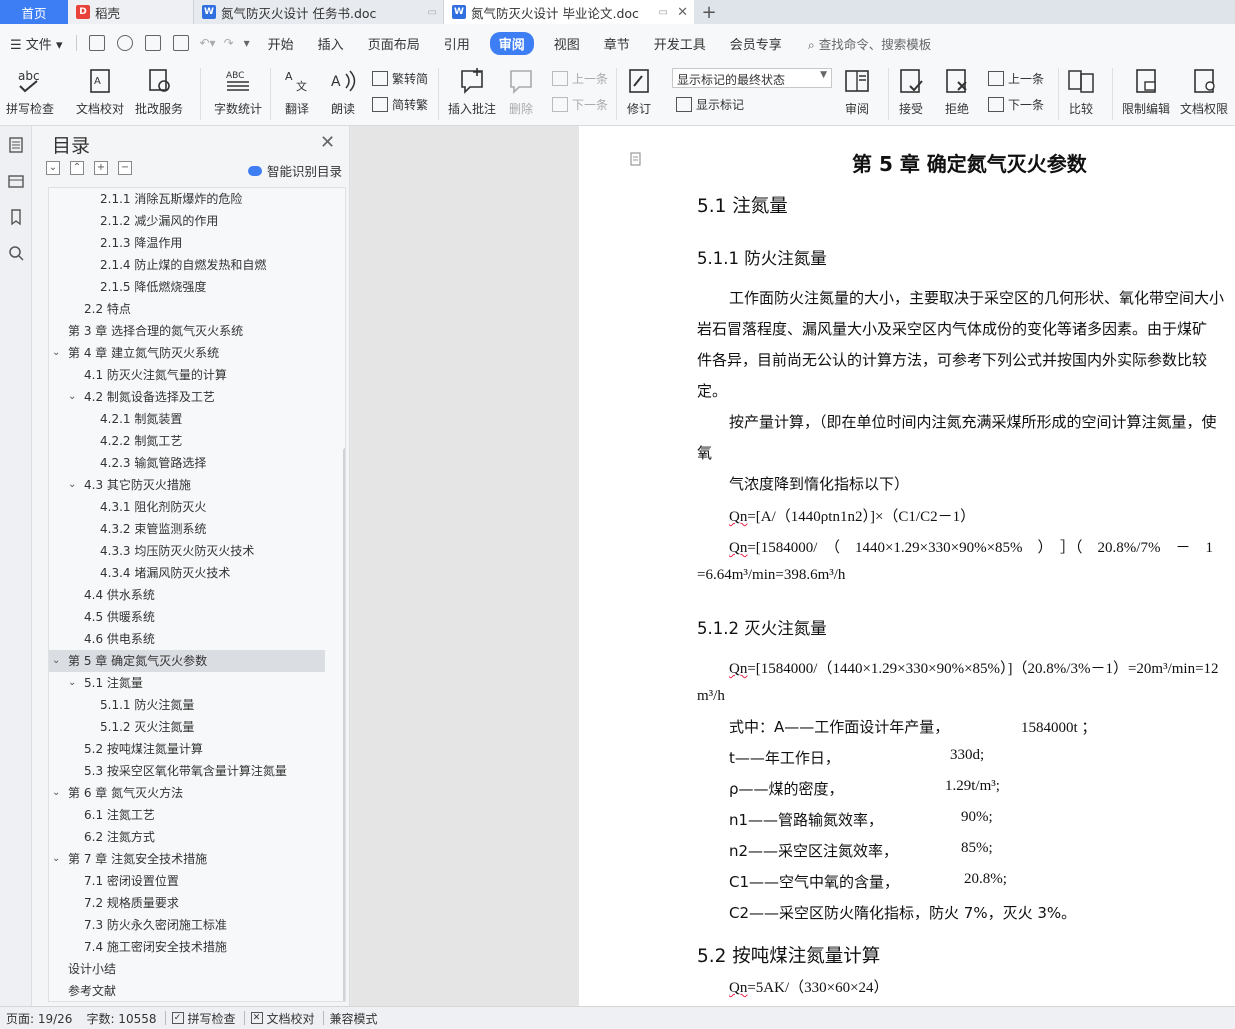 Image resolution: width=1235 pixels, height=1029 pixels. Describe the element at coordinates (97, 43) in the screenshot. I see `save-icon` at that location.